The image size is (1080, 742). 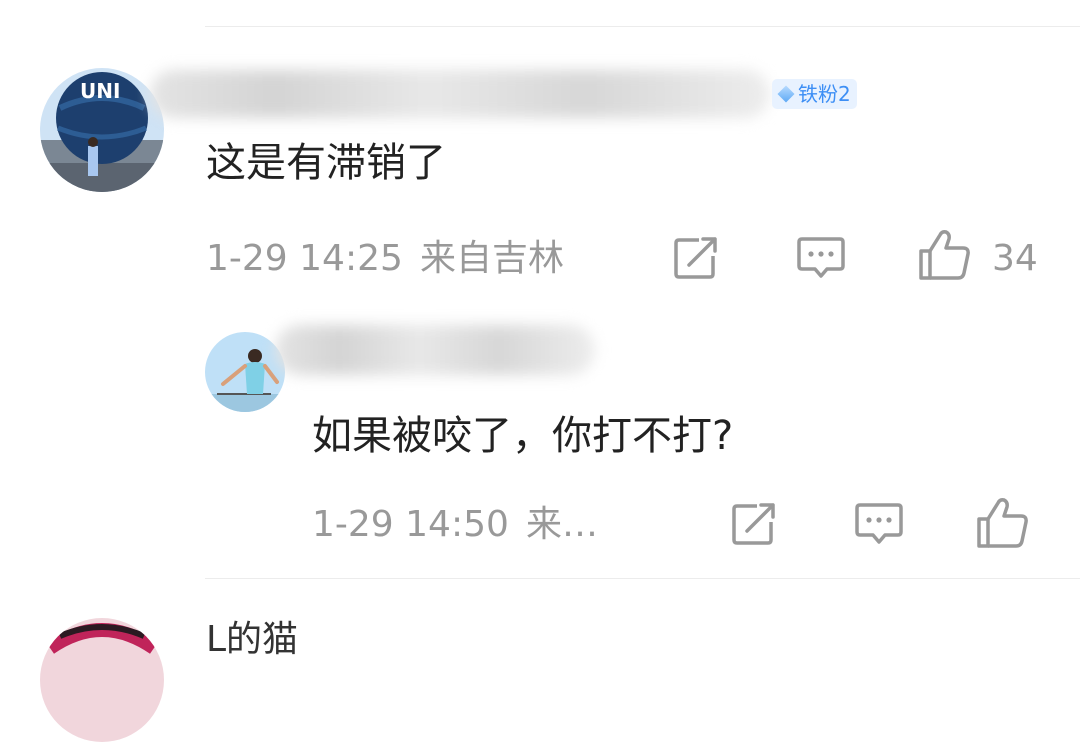 I want to click on reply-avatar, so click(x=245, y=372).